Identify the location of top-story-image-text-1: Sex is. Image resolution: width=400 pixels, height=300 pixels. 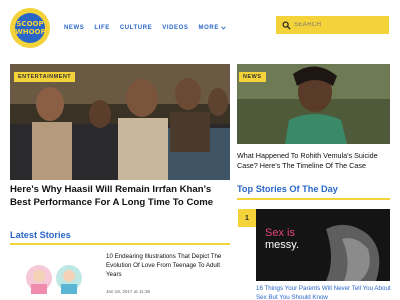
(280, 233).